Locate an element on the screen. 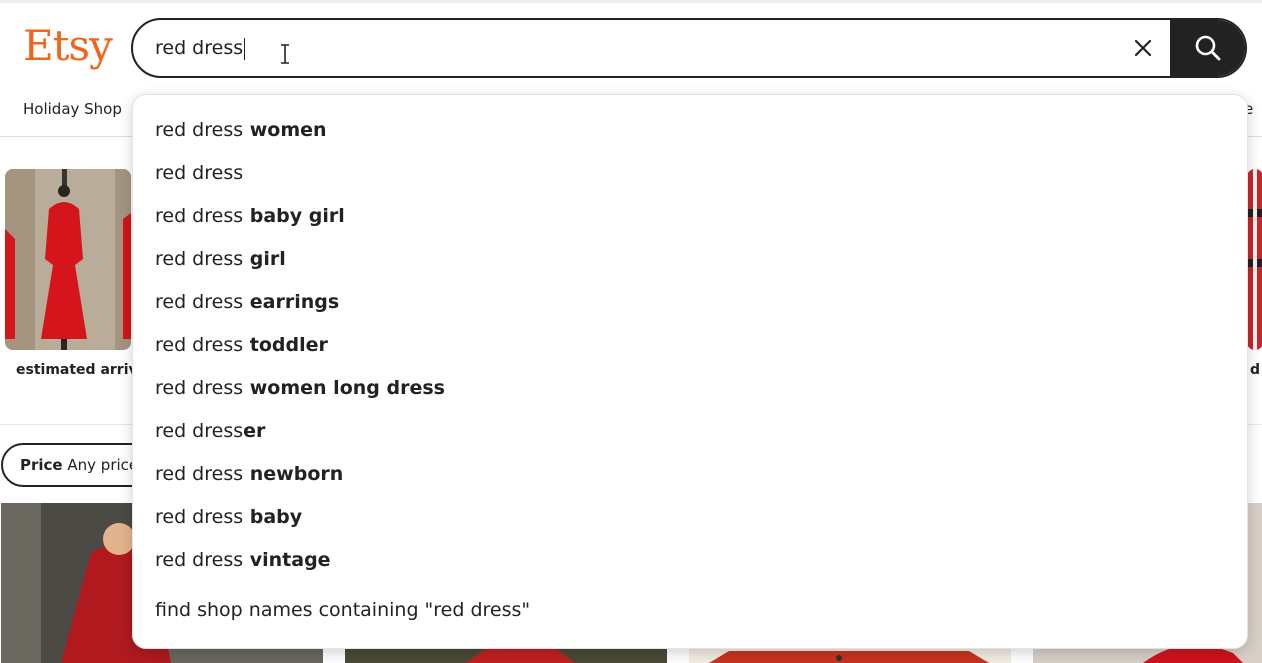  red-dress-mannequin-image is located at coordinates (68, 259).